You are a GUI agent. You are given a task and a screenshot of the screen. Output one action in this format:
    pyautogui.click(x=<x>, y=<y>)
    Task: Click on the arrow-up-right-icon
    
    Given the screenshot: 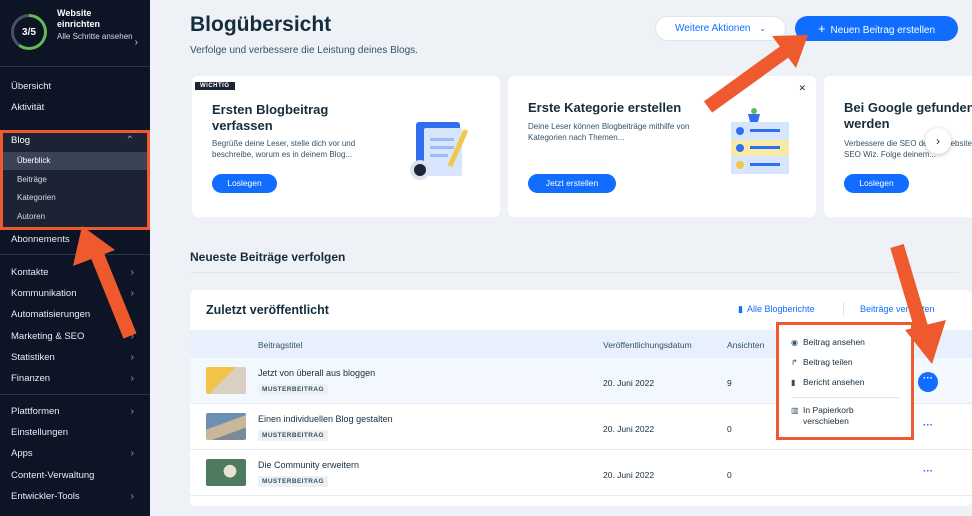 What is the action you would take?
    pyautogui.click(x=755, y=74)
    